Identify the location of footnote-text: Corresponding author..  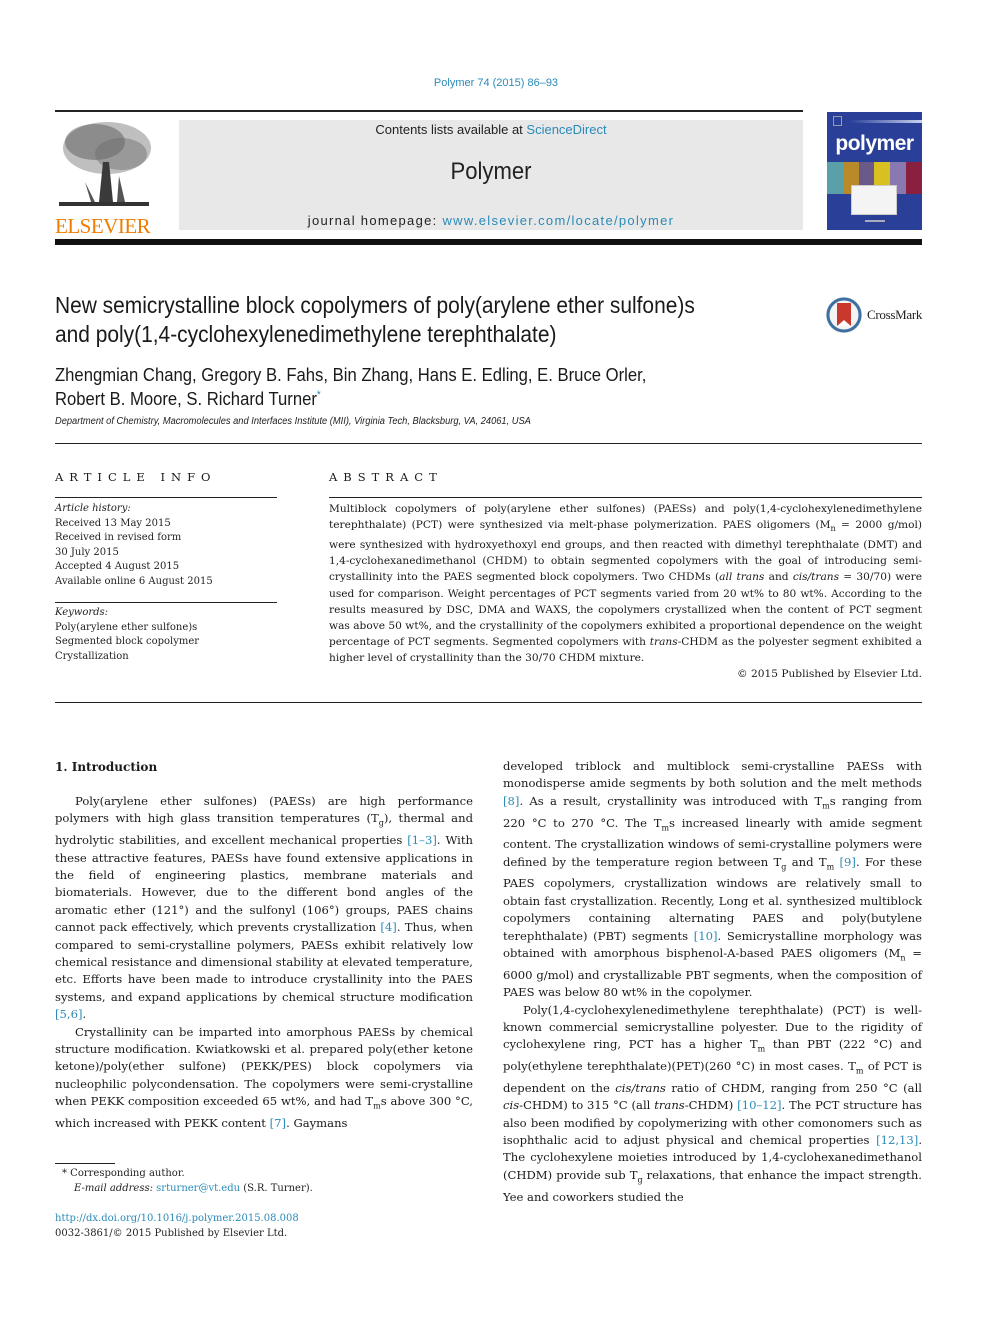
(126, 1173).